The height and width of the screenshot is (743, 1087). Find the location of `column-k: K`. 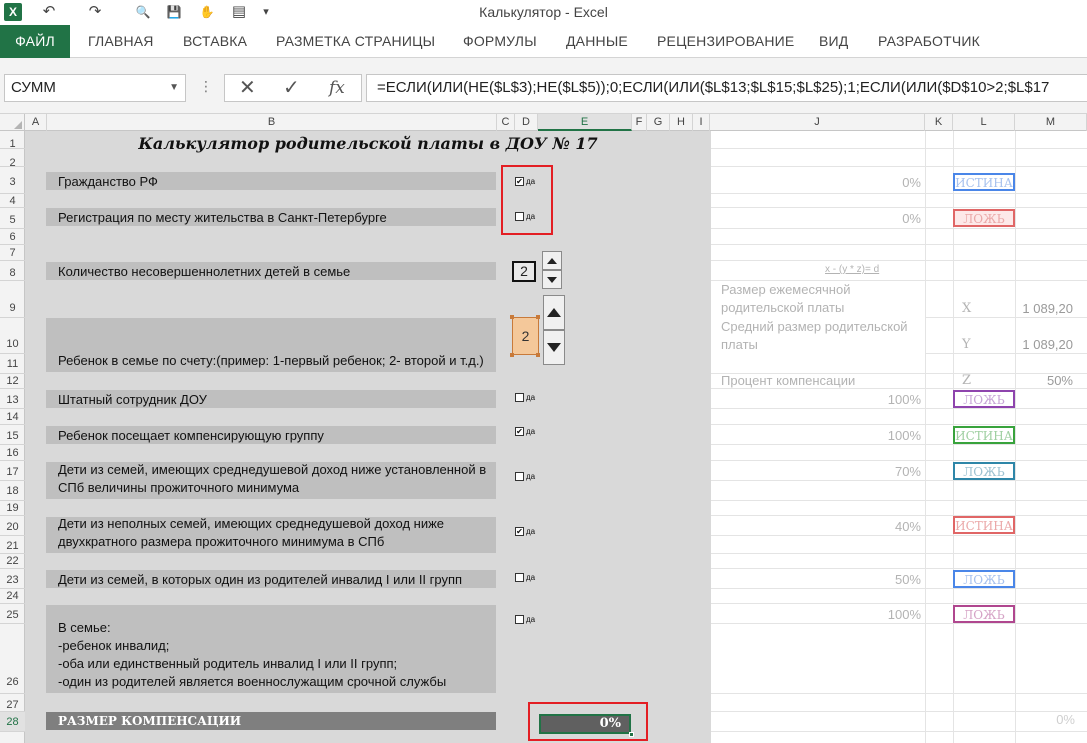

column-k: K is located at coordinates (939, 122).